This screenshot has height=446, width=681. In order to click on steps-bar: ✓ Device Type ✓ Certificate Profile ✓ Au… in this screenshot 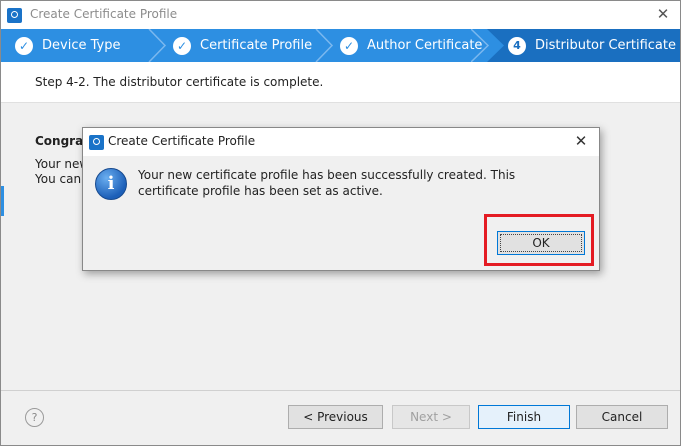, I will do `click(340, 45)`.